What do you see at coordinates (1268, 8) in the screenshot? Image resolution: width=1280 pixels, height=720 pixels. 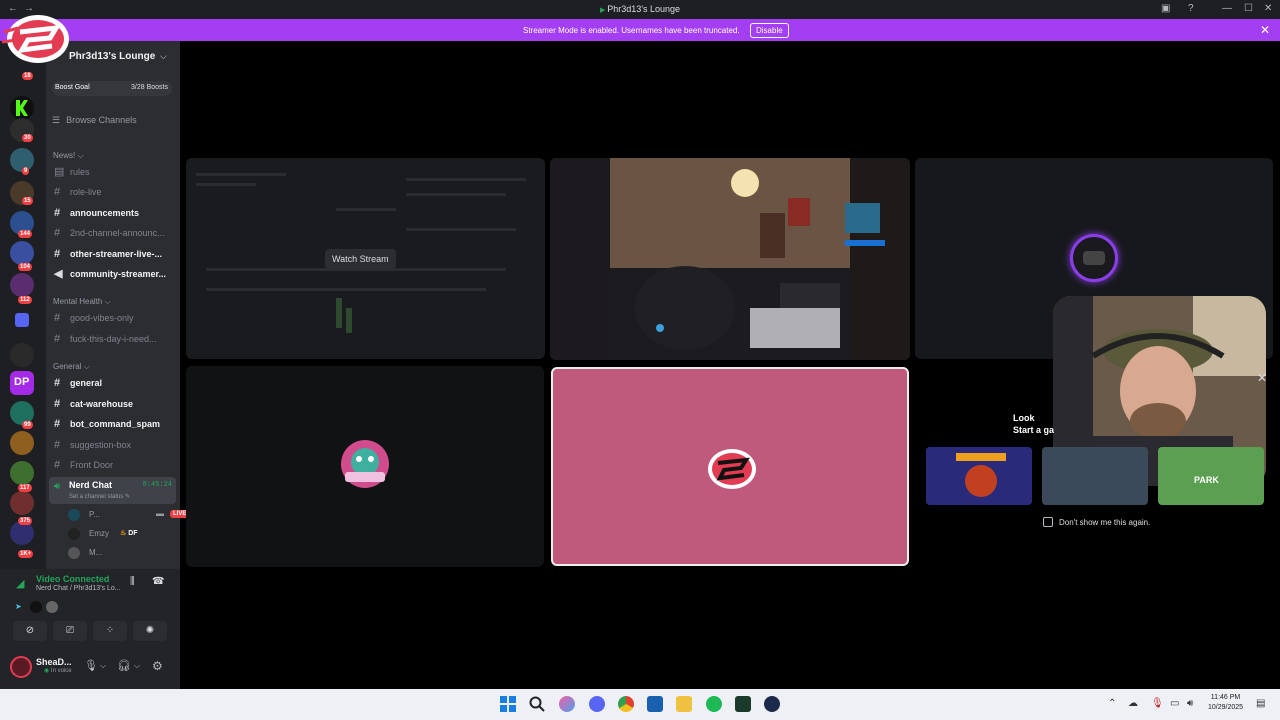 I see `close-window-icon: ✕` at bounding box center [1268, 8].